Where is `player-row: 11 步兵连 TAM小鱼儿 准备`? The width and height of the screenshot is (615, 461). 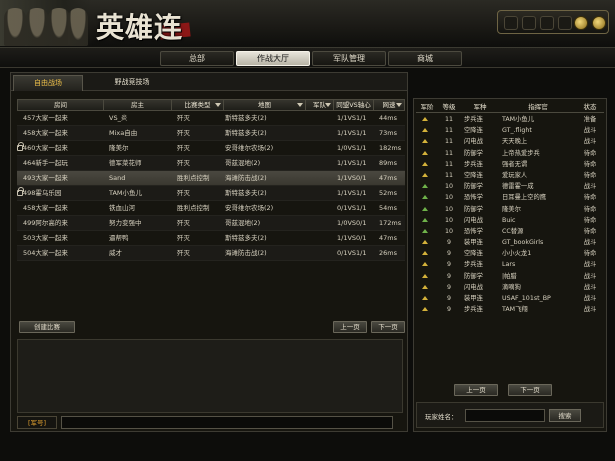
player-row: 11 步兵连 TAM小鱼儿 准备 is located at coordinates (510, 119).